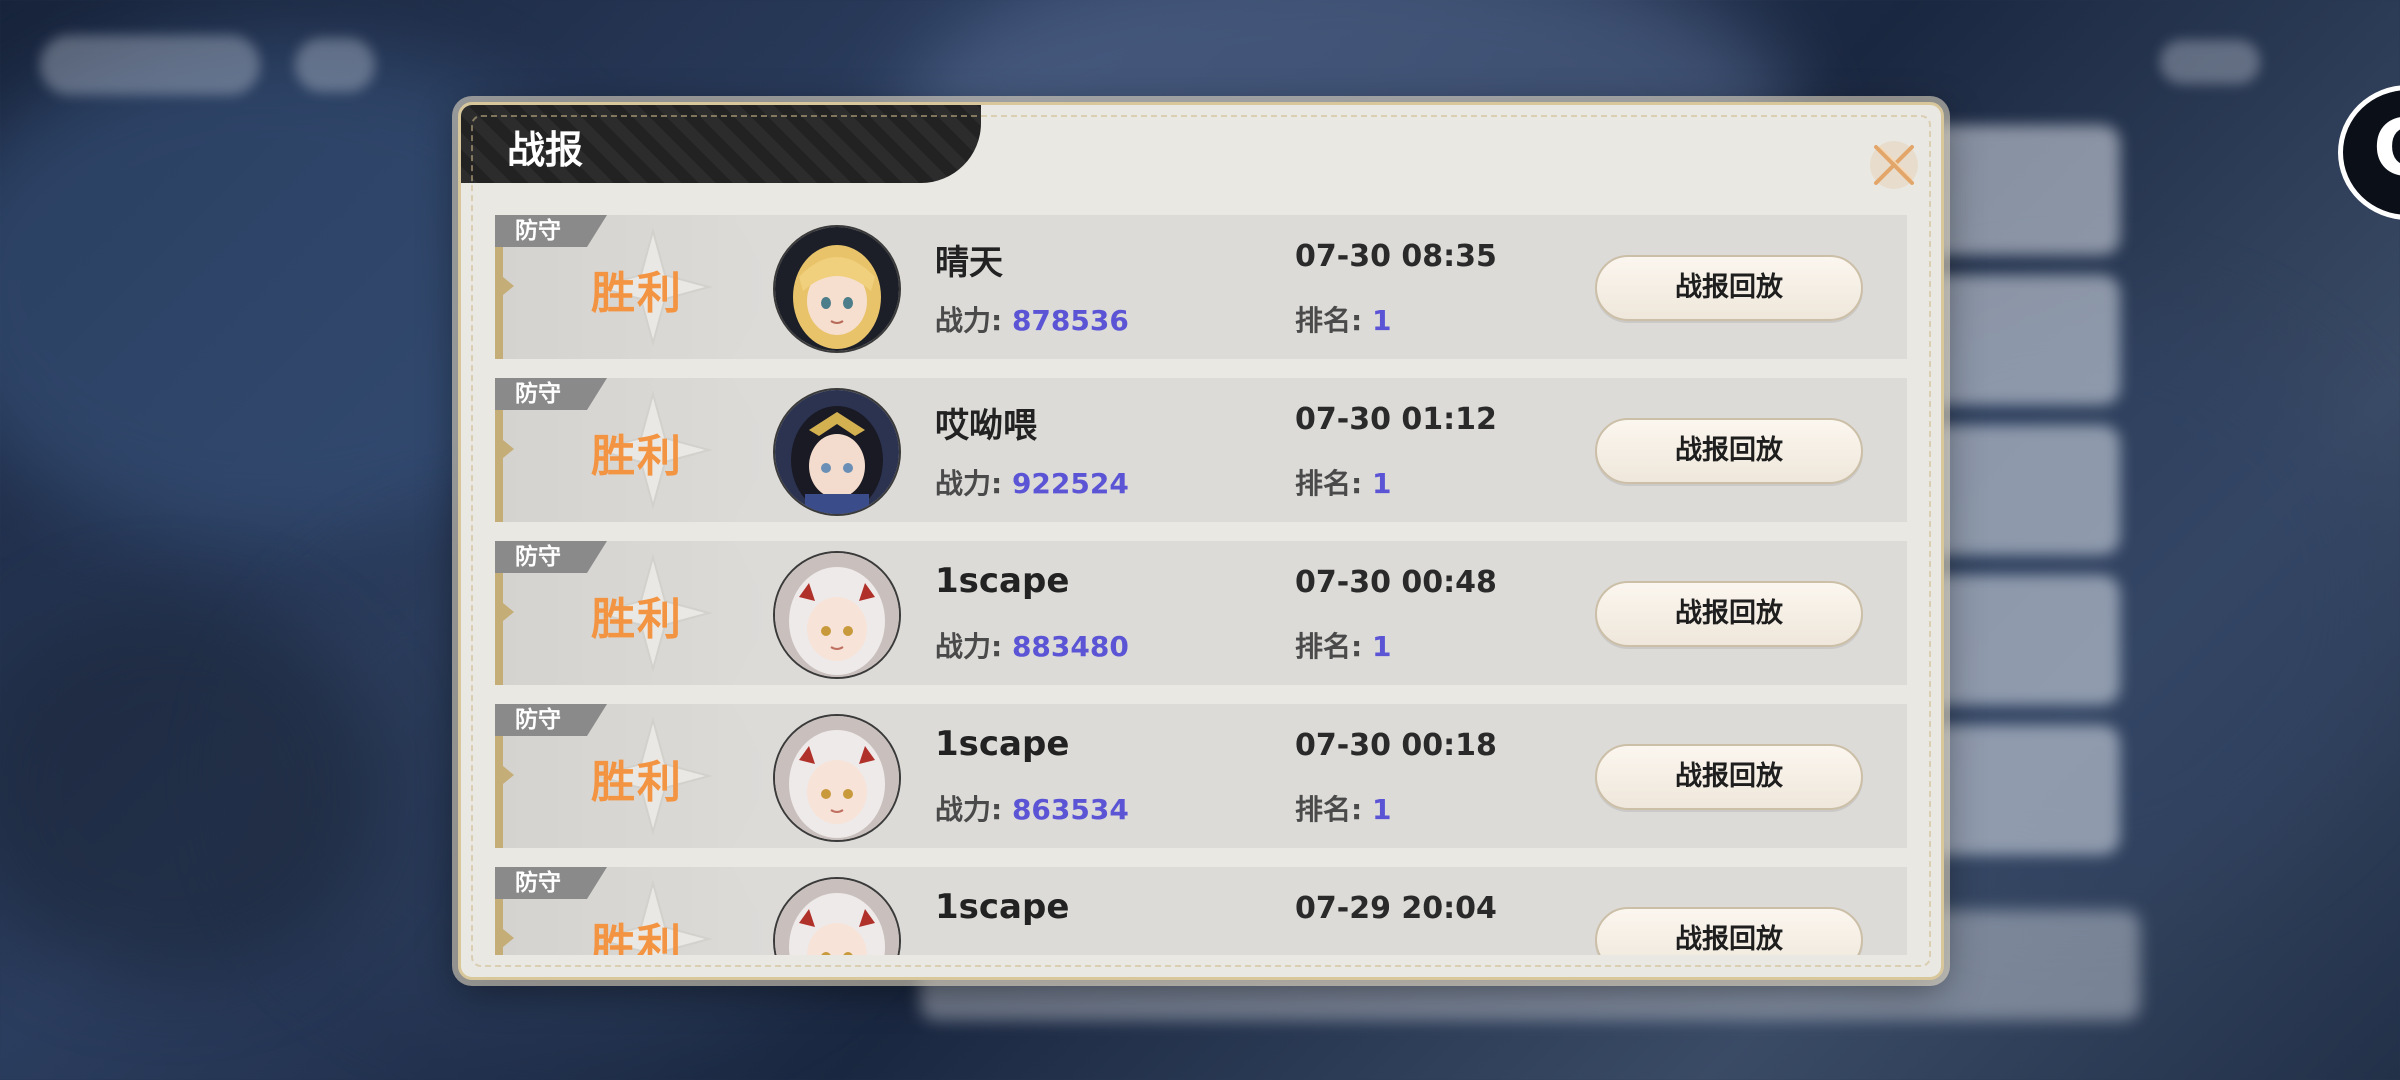  I want to click on power-field: 战力: 878536, so click(1032, 319).